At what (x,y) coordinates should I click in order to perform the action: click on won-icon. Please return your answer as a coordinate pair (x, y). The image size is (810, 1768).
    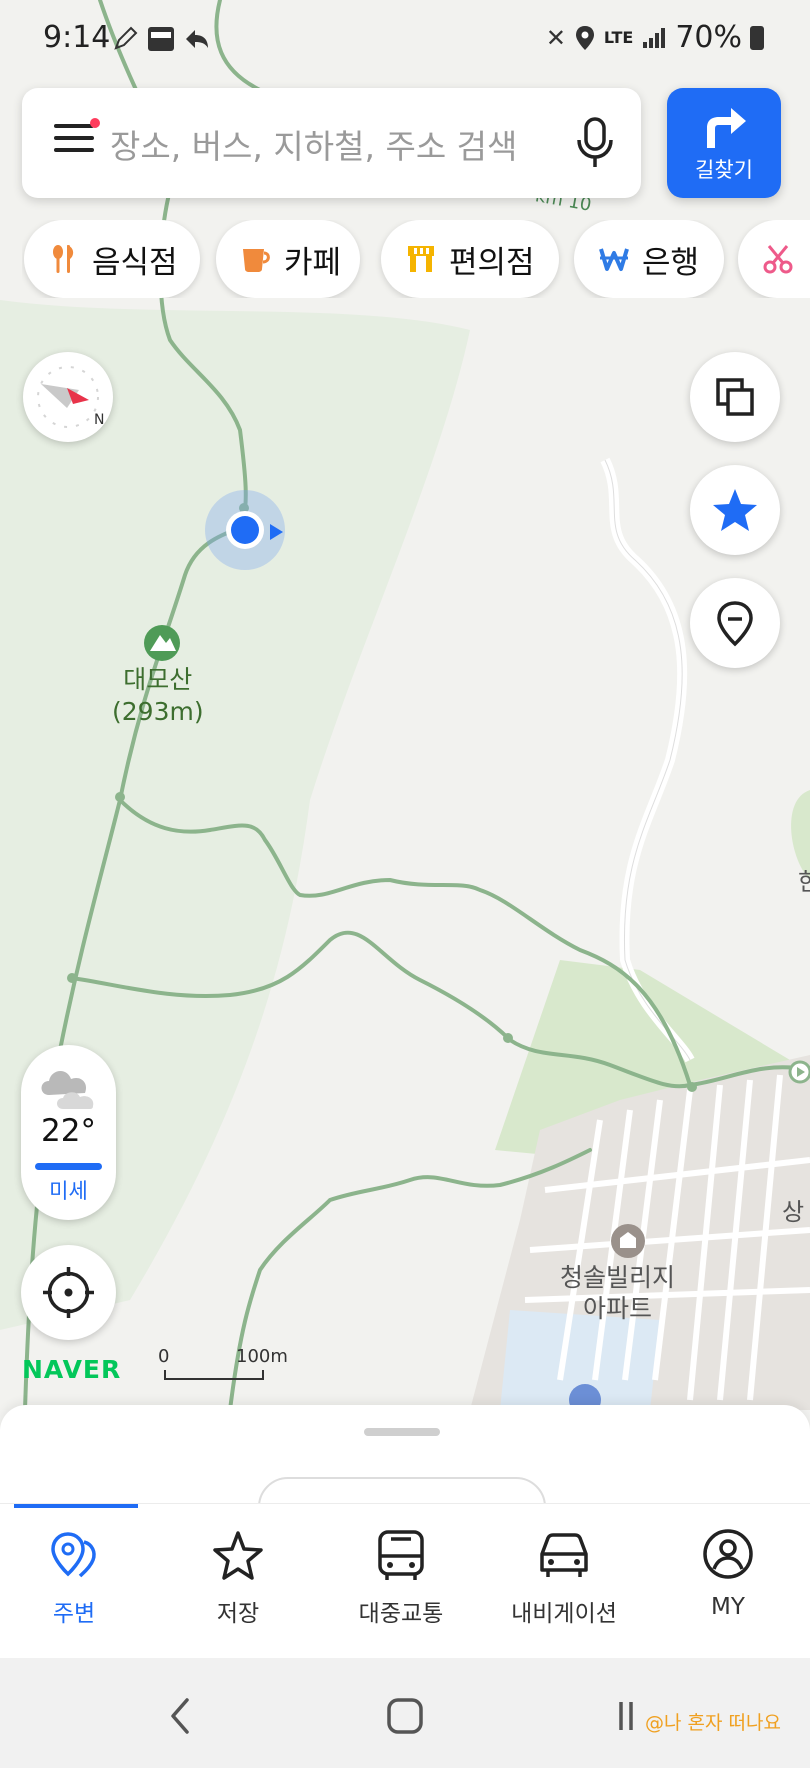
    Looking at the image, I should click on (614, 259).